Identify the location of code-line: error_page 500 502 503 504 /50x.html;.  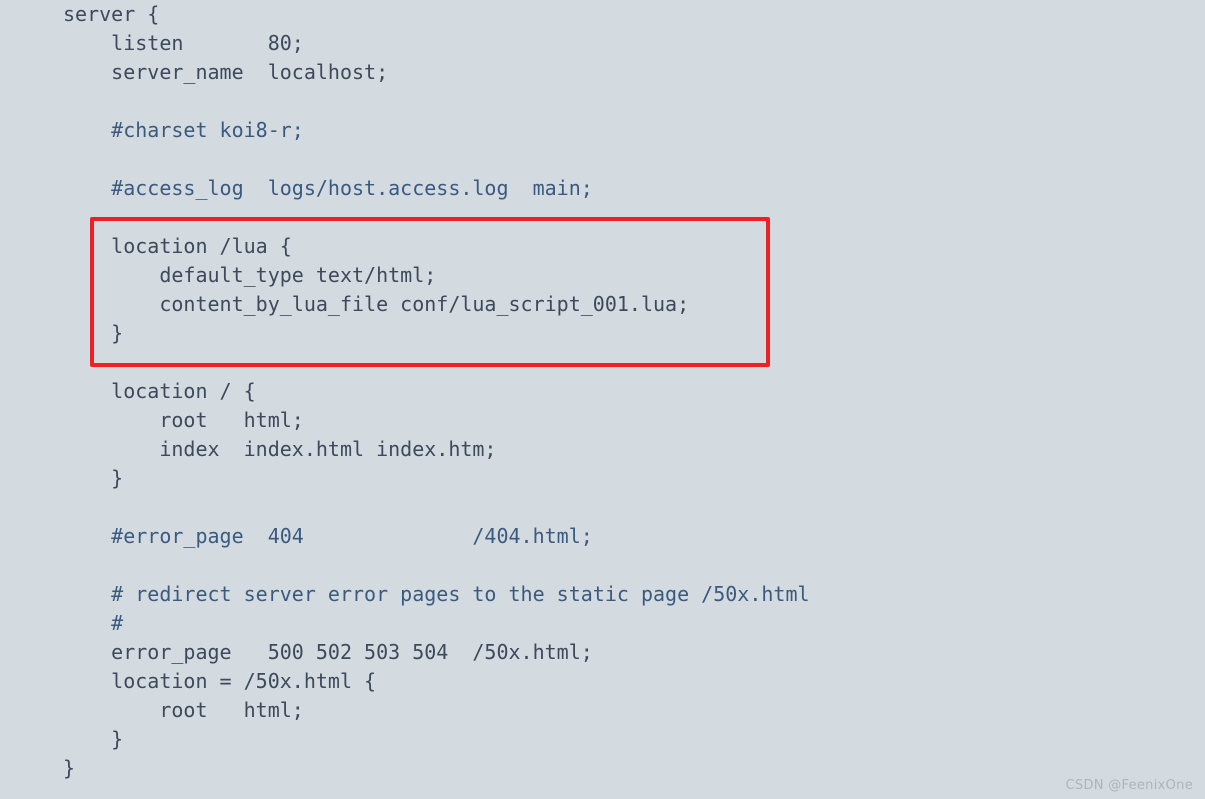
(328, 652).